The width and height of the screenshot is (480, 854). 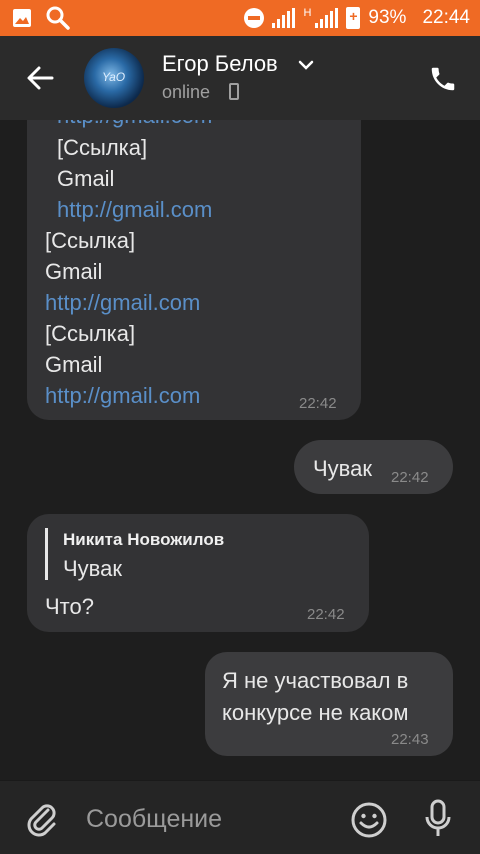 I want to click on image-icon, so click(x=22, y=20).